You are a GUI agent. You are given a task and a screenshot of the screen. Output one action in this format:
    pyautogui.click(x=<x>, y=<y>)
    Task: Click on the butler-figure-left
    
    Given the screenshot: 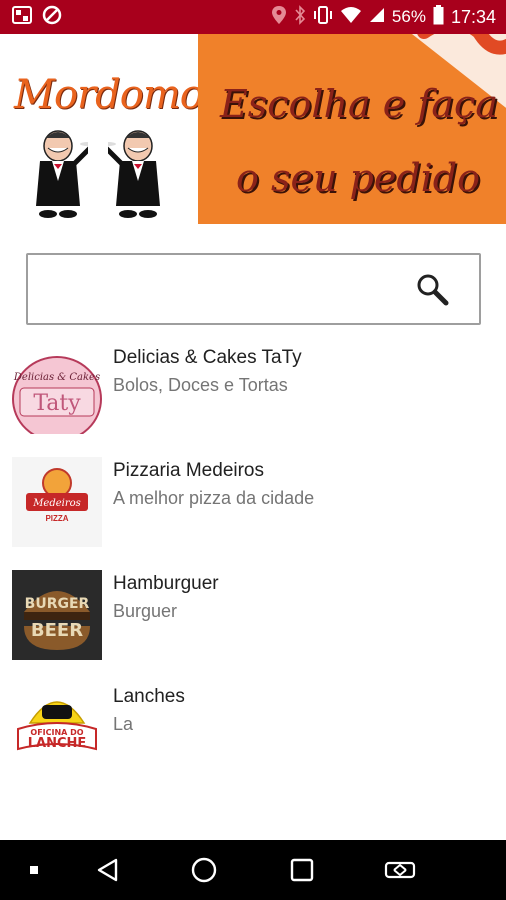 What is the action you would take?
    pyautogui.click(x=62, y=174)
    